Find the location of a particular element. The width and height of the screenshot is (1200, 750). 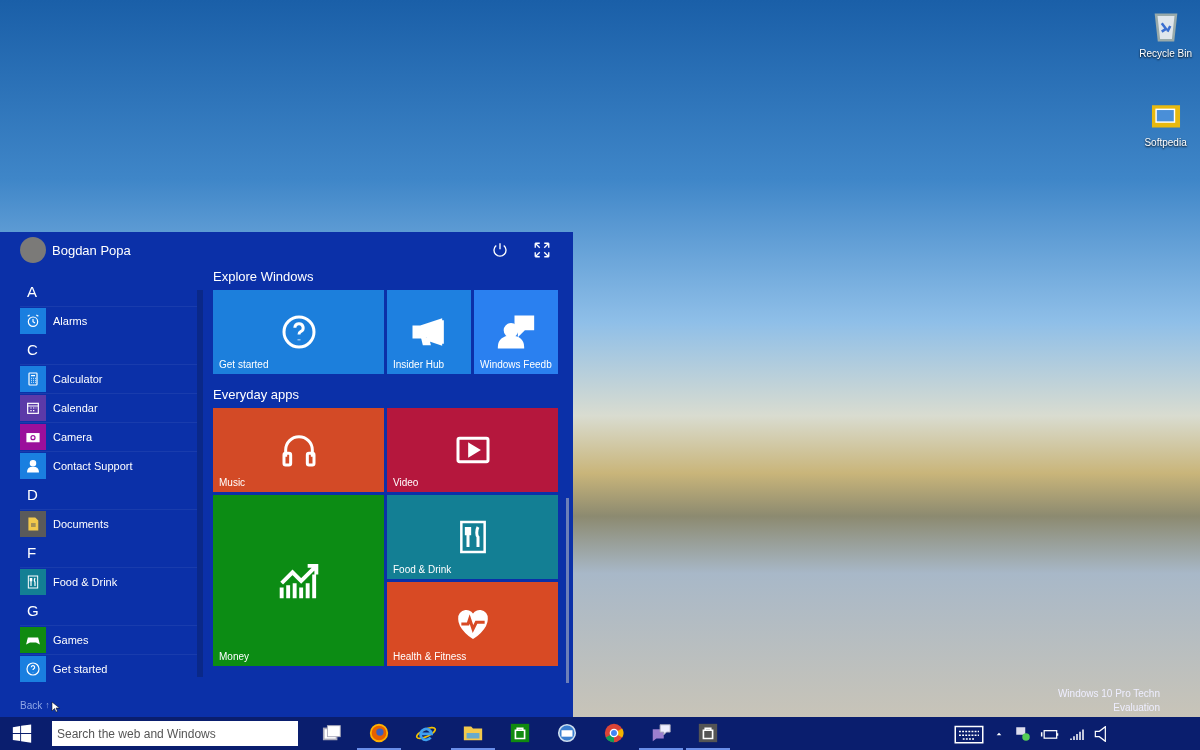

app-list-item: Get started is located at coordinates (108, 668).